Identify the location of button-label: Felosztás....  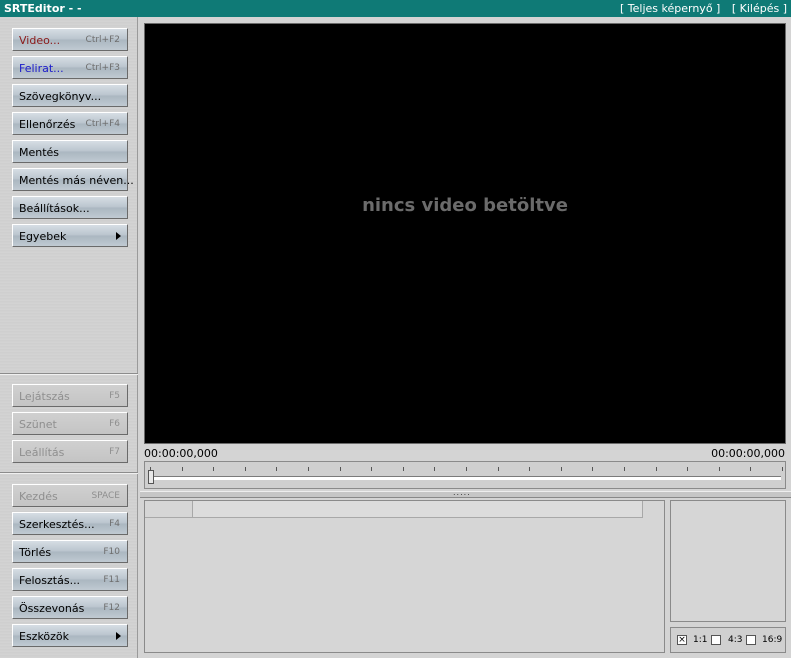
(50, 580).